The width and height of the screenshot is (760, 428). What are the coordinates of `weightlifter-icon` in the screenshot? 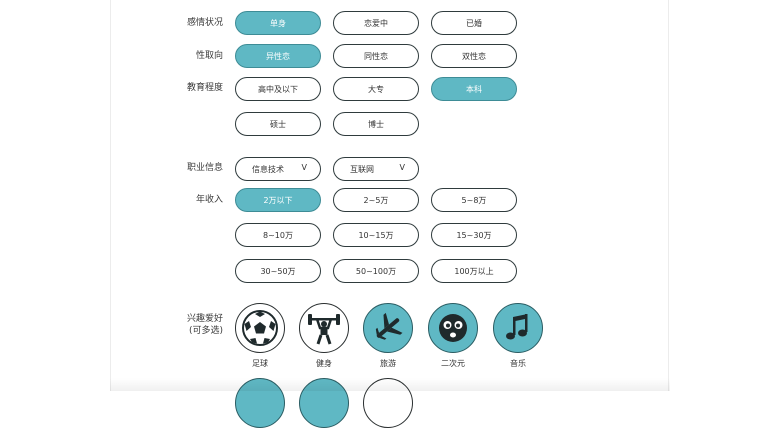 It's located at (324, 329).